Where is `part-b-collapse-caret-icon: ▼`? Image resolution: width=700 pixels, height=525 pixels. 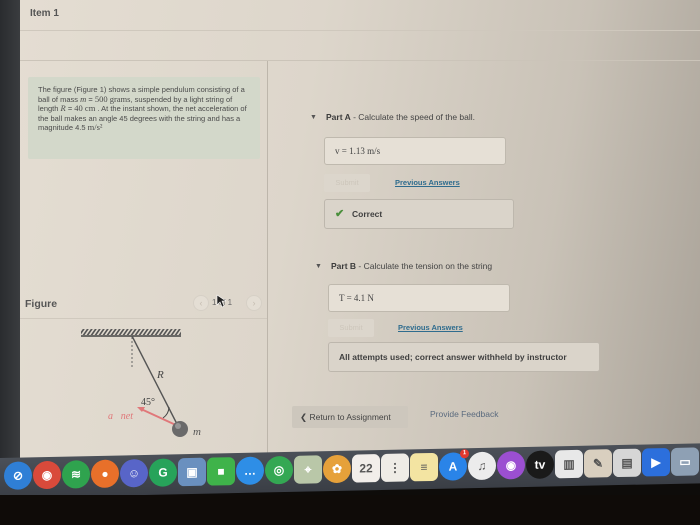
part-b-collapse-caret-icon: ▼ is located at coordinates (318, 266).